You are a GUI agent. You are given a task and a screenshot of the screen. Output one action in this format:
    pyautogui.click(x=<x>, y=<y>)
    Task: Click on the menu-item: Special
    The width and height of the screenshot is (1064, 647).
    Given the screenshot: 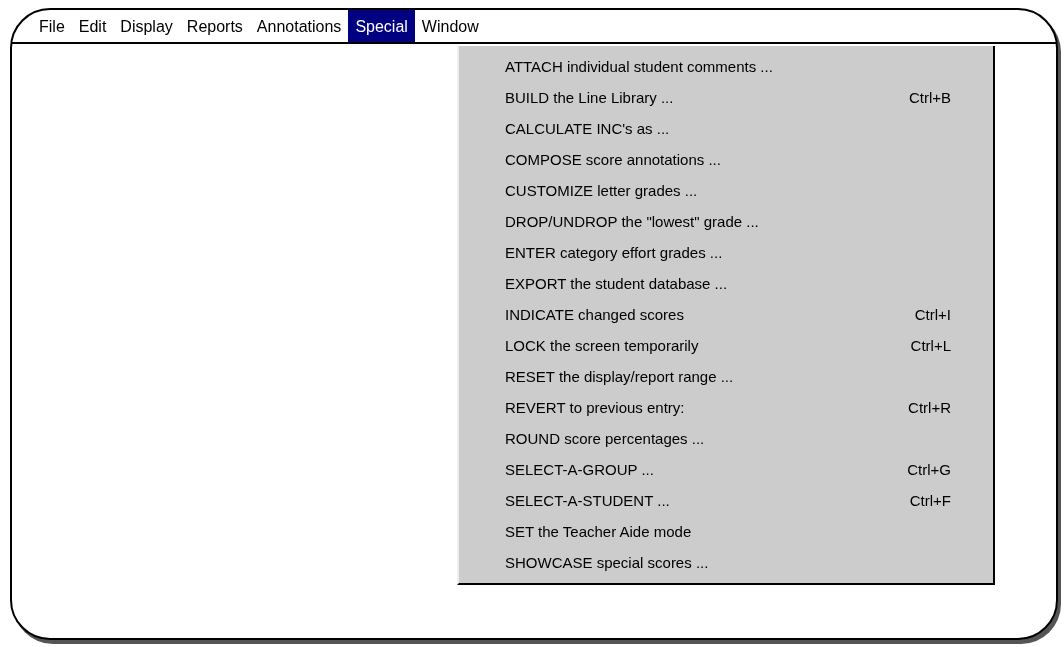 What is the action you would take?
    pyautogui.click(x=381, y=26)
    